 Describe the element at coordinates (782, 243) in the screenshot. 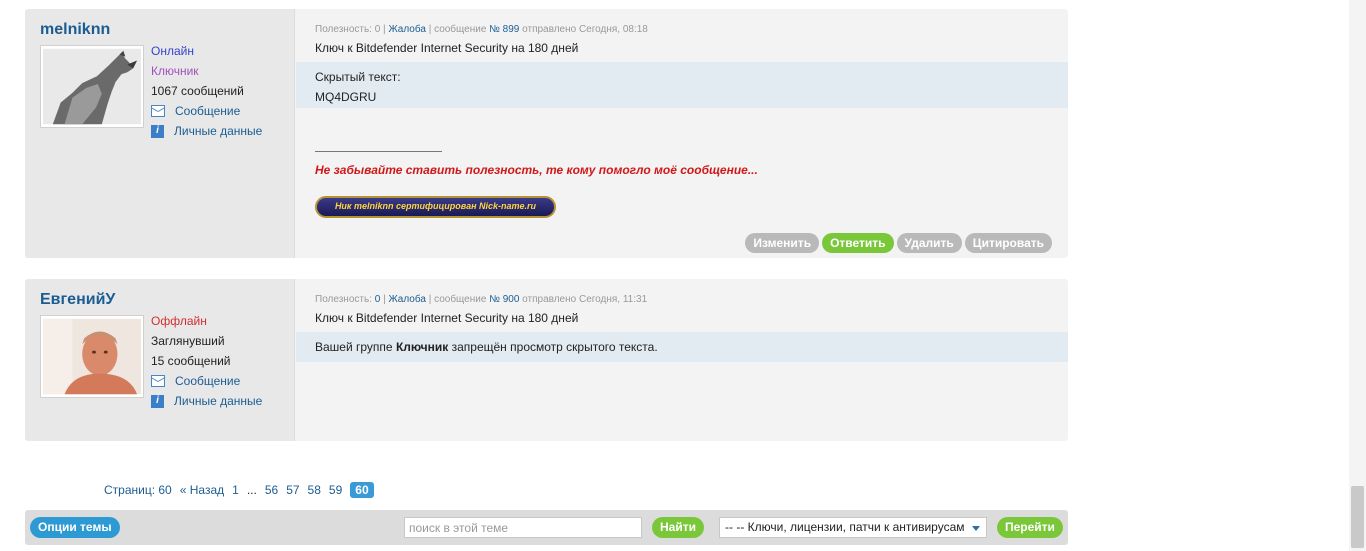

I see `edit-button: Изменить` at that location.